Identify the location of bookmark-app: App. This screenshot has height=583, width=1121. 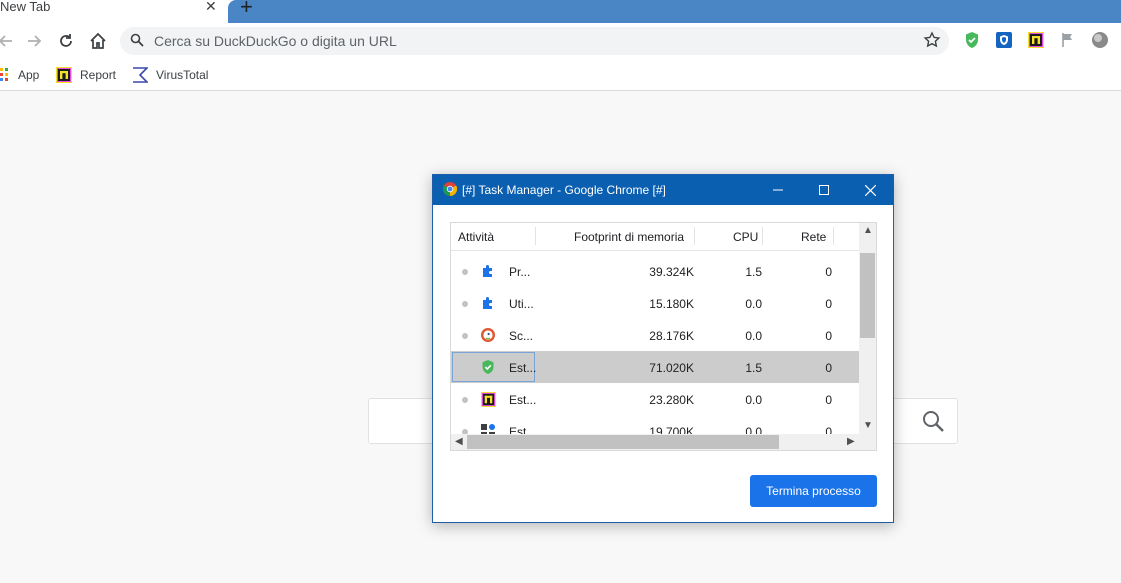
(19, 75).